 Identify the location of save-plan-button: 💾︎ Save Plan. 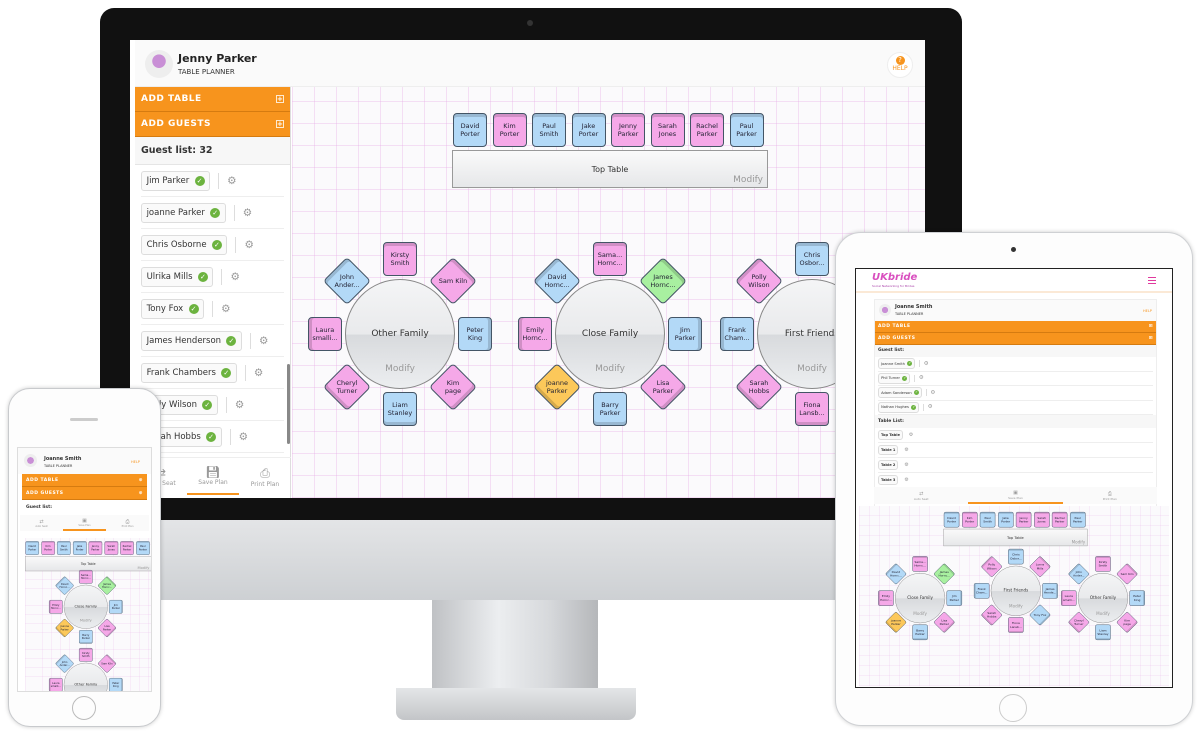
(213, 476).